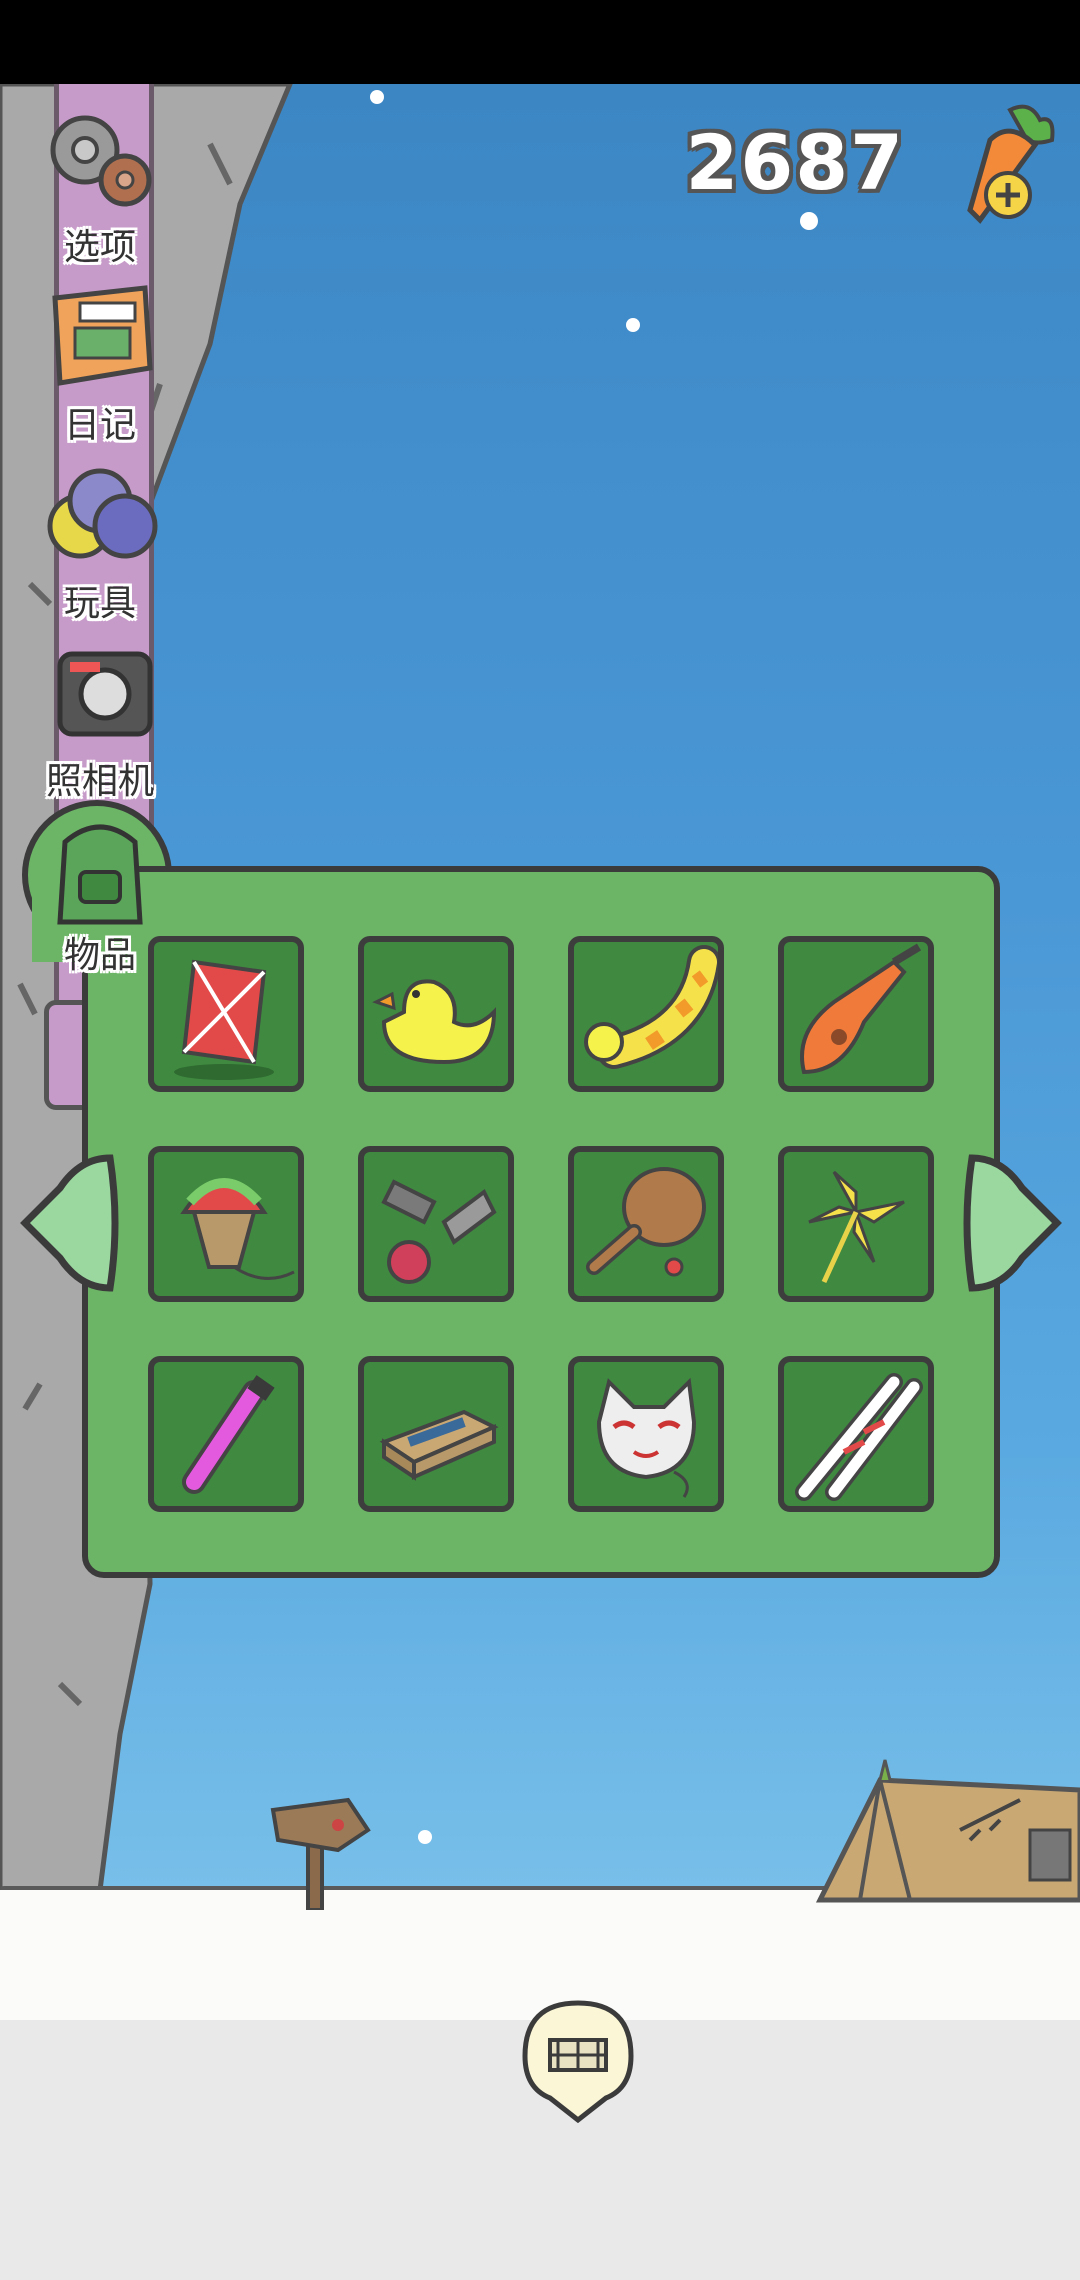 The height and width of the screenshot is (2280, 1080). Describe the element at coordinates (99, 603) in the screenshot. I see `sidebar-item-label: 玩具` at that location.